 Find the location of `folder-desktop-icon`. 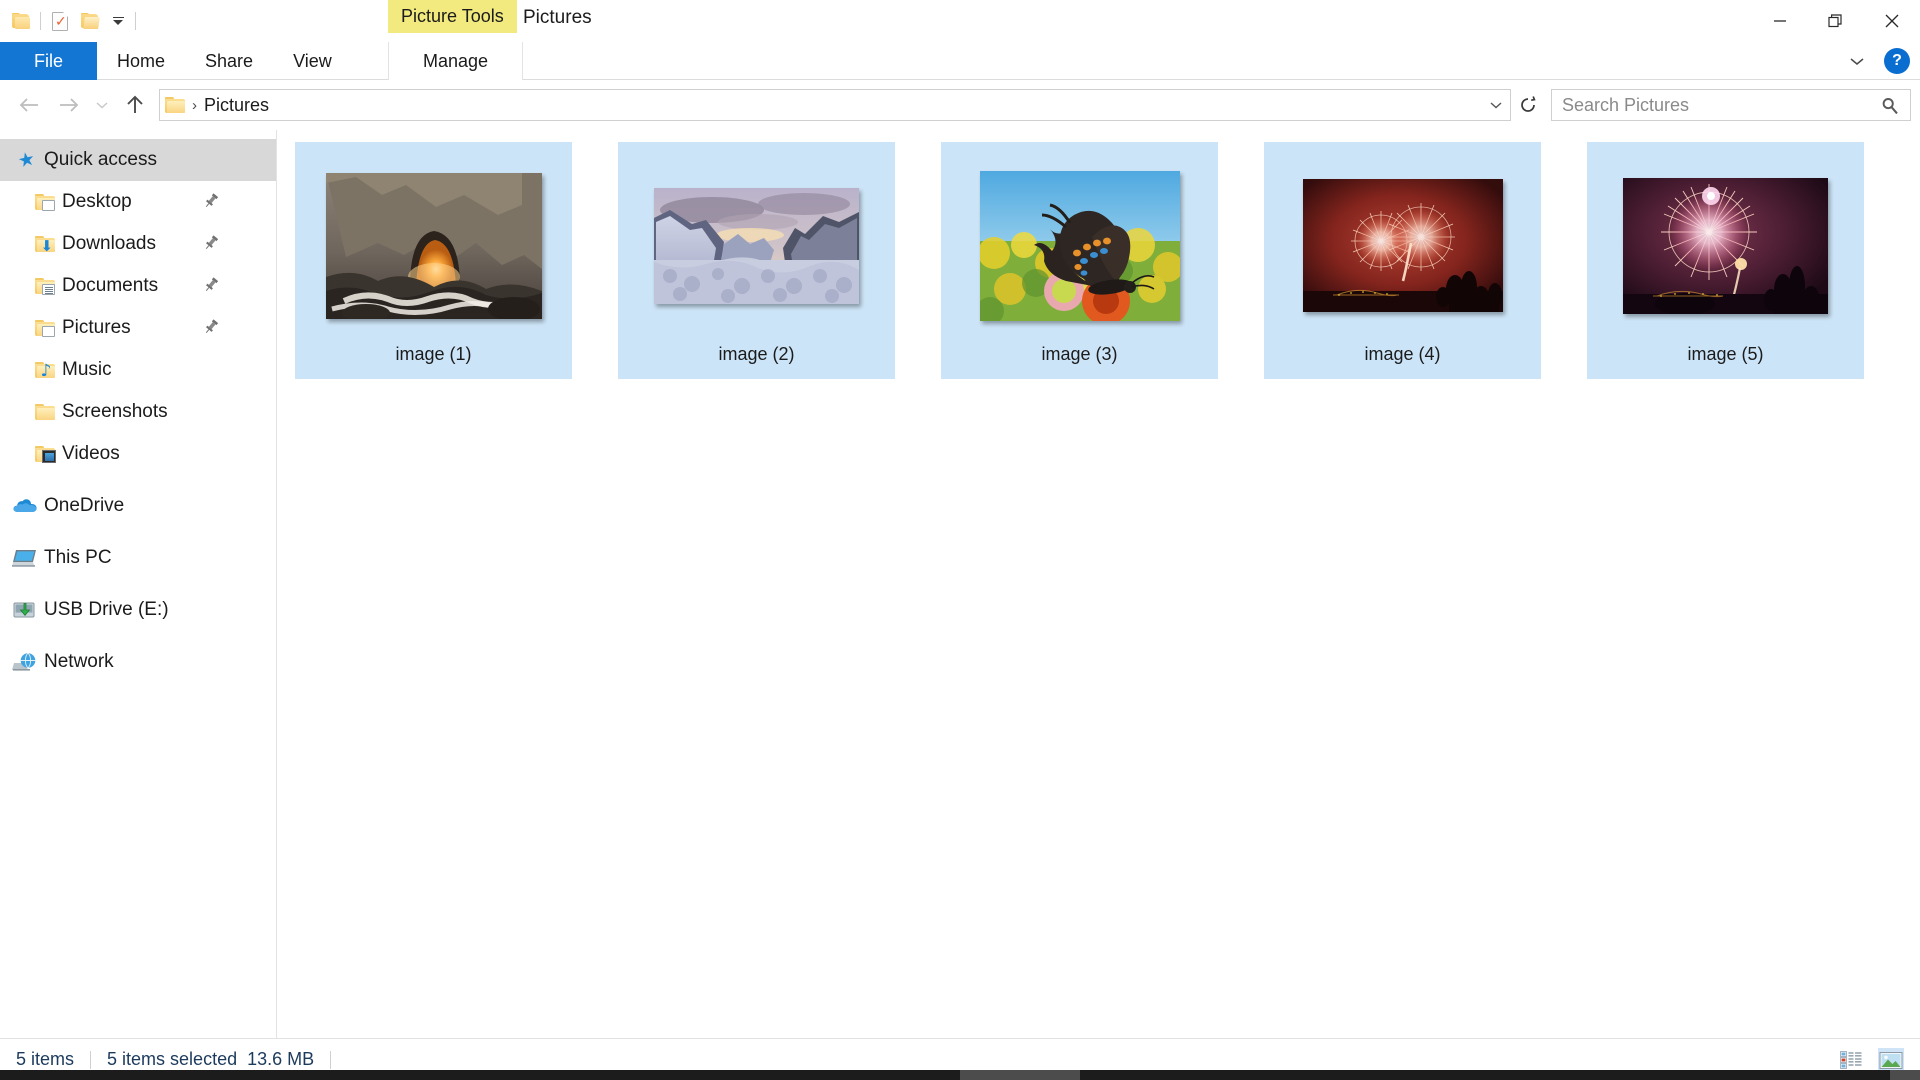

folder-desktop-icon is located at coordinates (45, 202).